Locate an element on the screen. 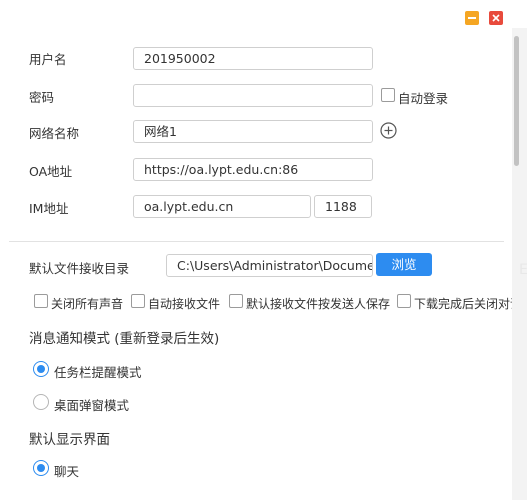 This screenshot has height=500, width=527. popup-mode-radio is located at coordinates (41, 402).